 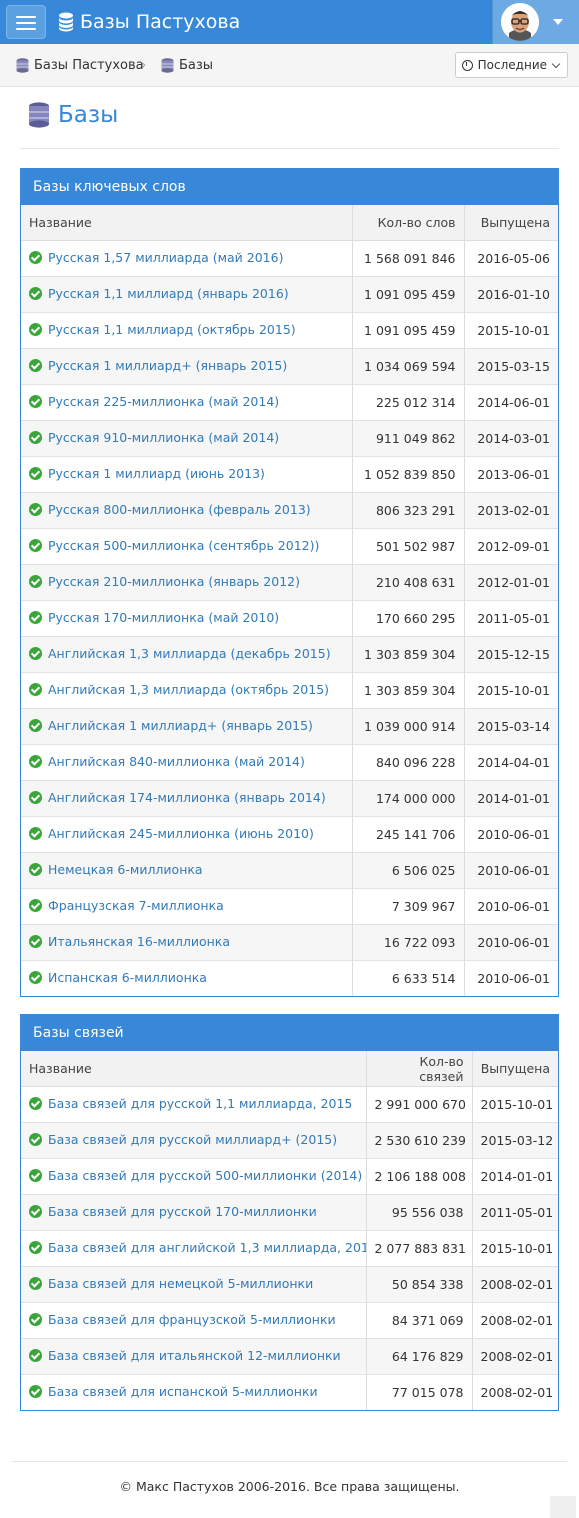 I want to click on cell-name: Русская 210-миллионка (январь 2012), so click(x=187, y=582).